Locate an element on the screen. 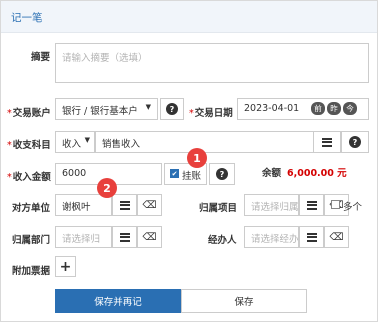 The width and height of the screenshot is (378, 322). subject-type-dropdown: 收入 ▼ is located at coordinates (75, 142).